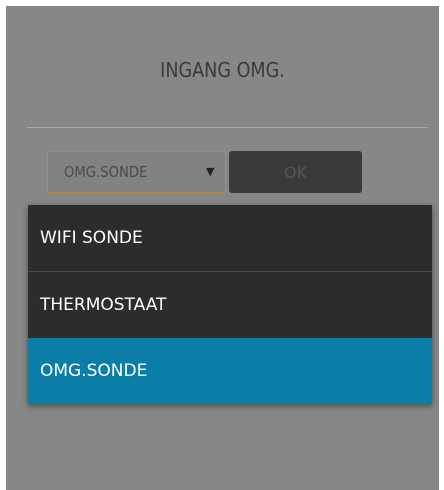  I want to click on option-label: WIFI SONDE, so click(91, 238).